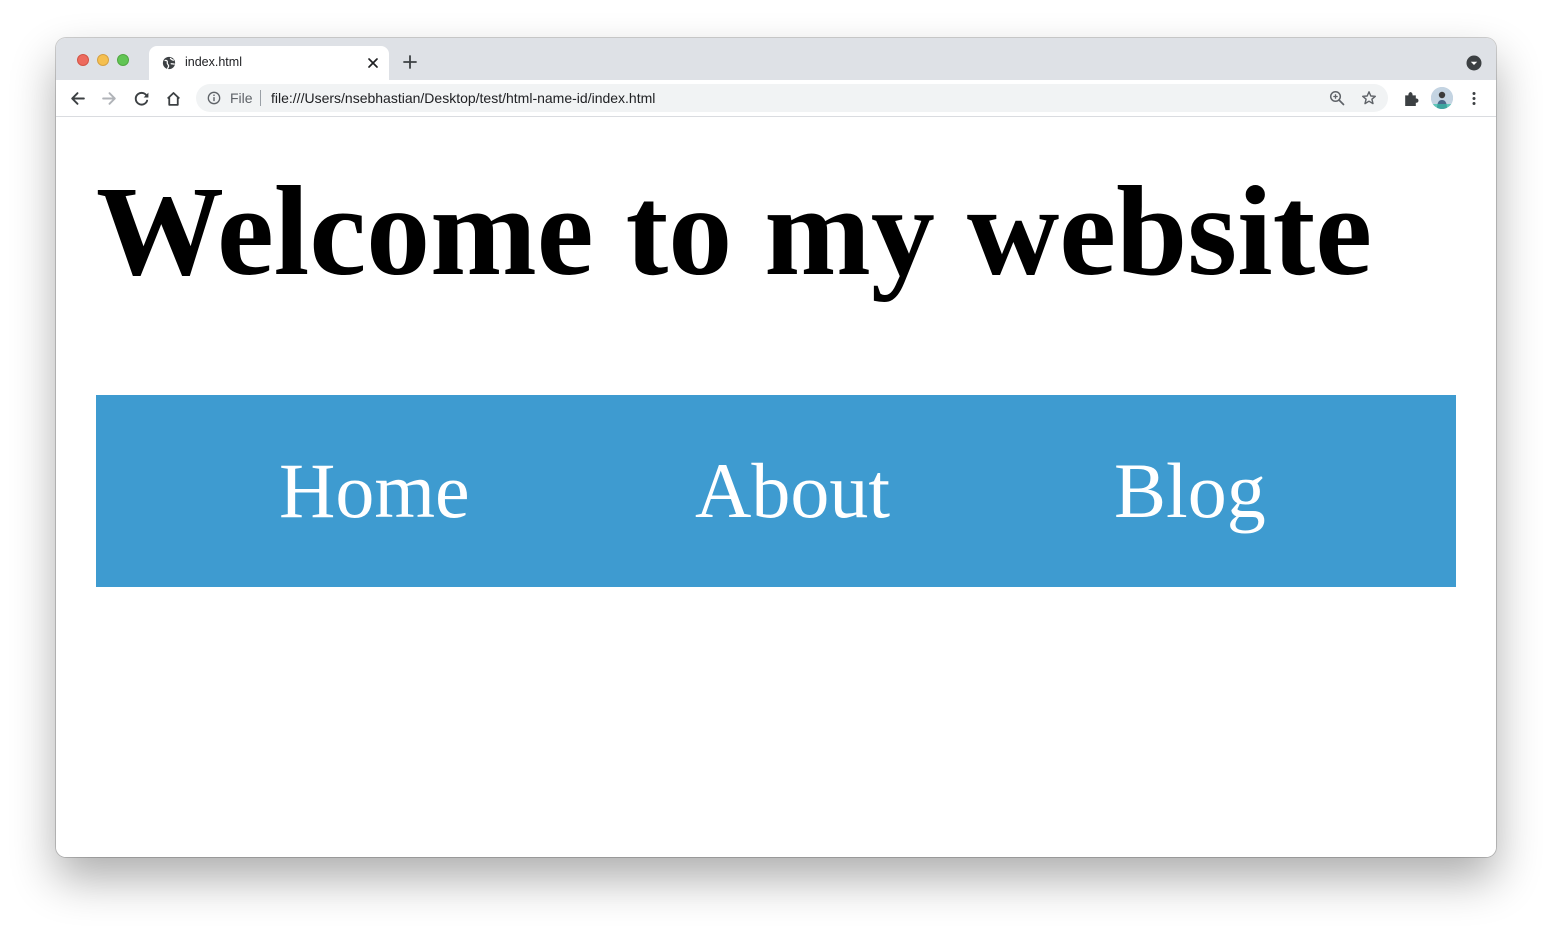  What do you see at coordinates (169, 63) in the screenshot?
I see `globe-icon` at bounding box center [169, 63].